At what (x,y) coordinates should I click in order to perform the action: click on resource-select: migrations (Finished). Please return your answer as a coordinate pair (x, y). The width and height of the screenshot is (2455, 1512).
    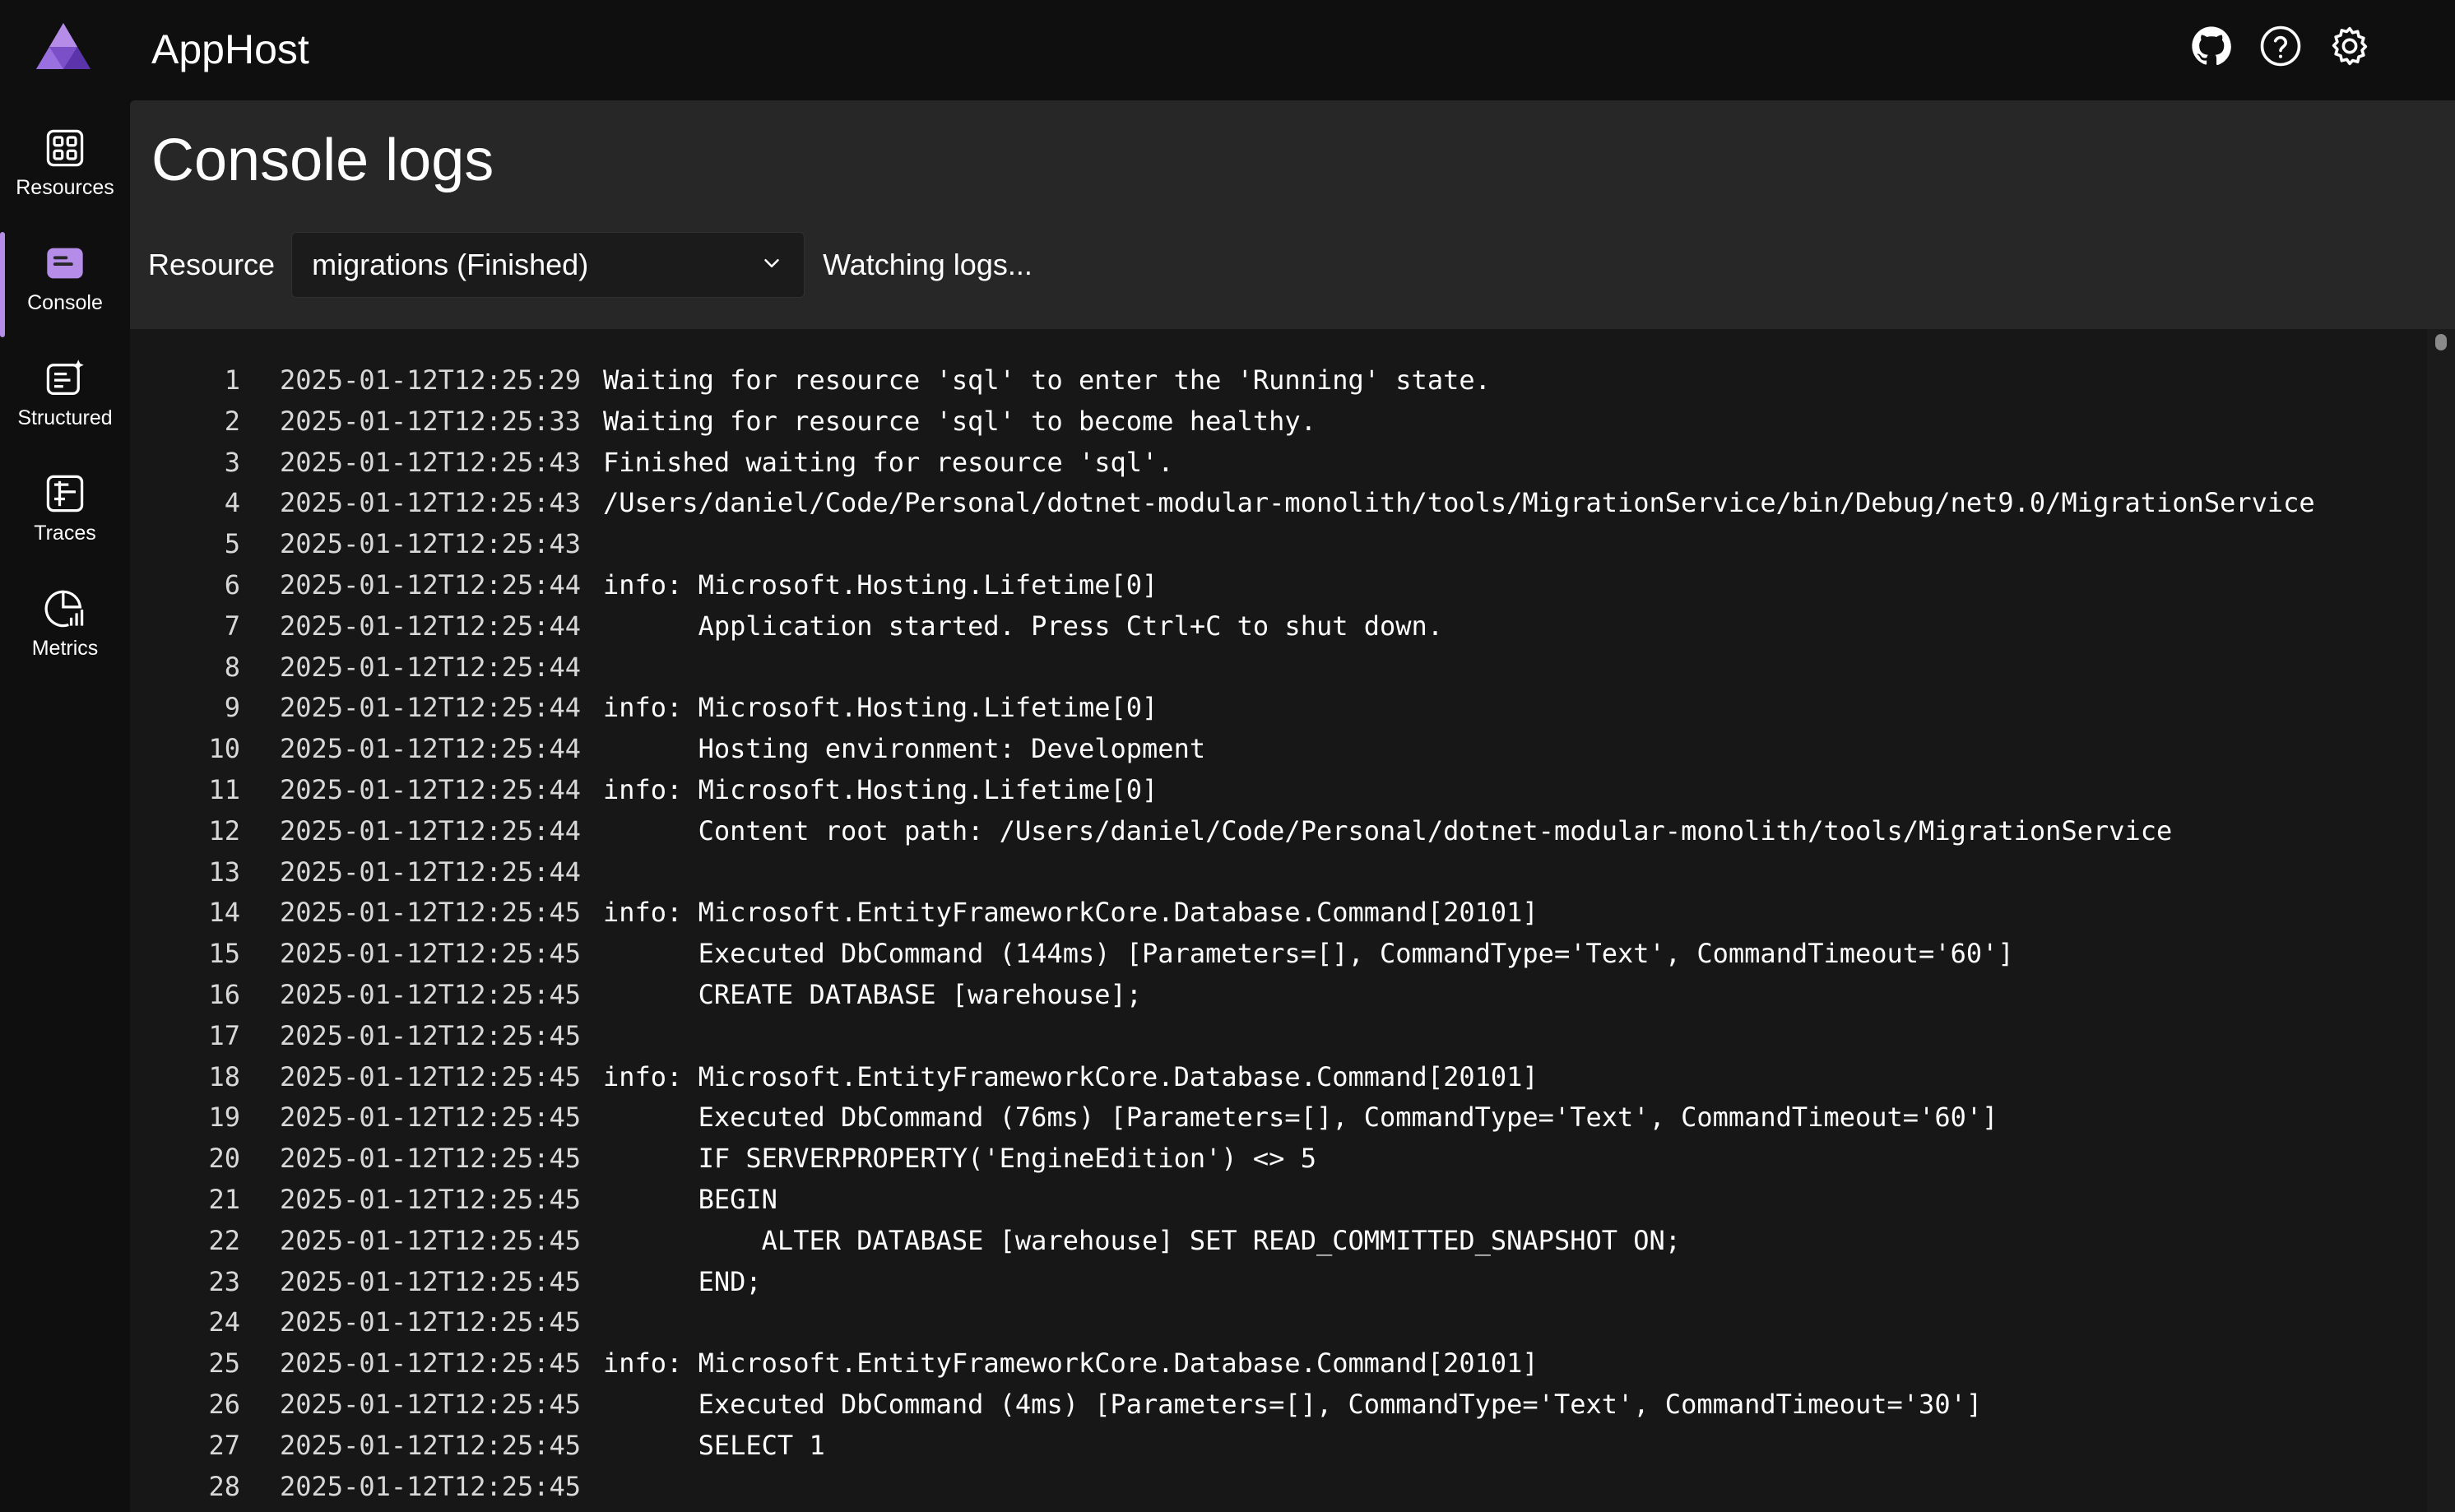
    Looking at the image, I should click on (548, 265).